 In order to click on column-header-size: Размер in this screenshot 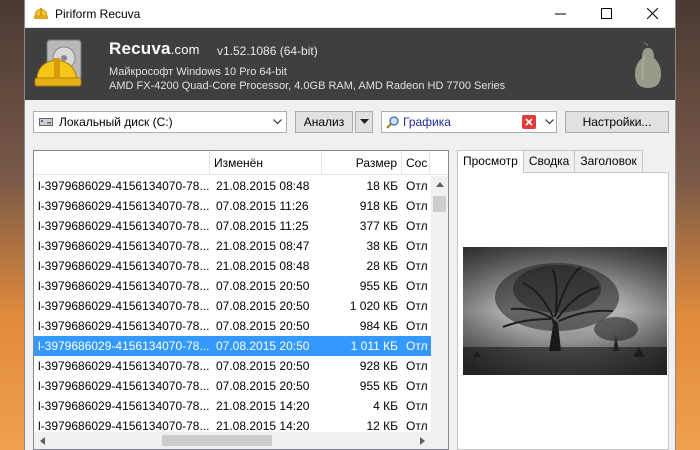, I will do `click(362, 163)`.